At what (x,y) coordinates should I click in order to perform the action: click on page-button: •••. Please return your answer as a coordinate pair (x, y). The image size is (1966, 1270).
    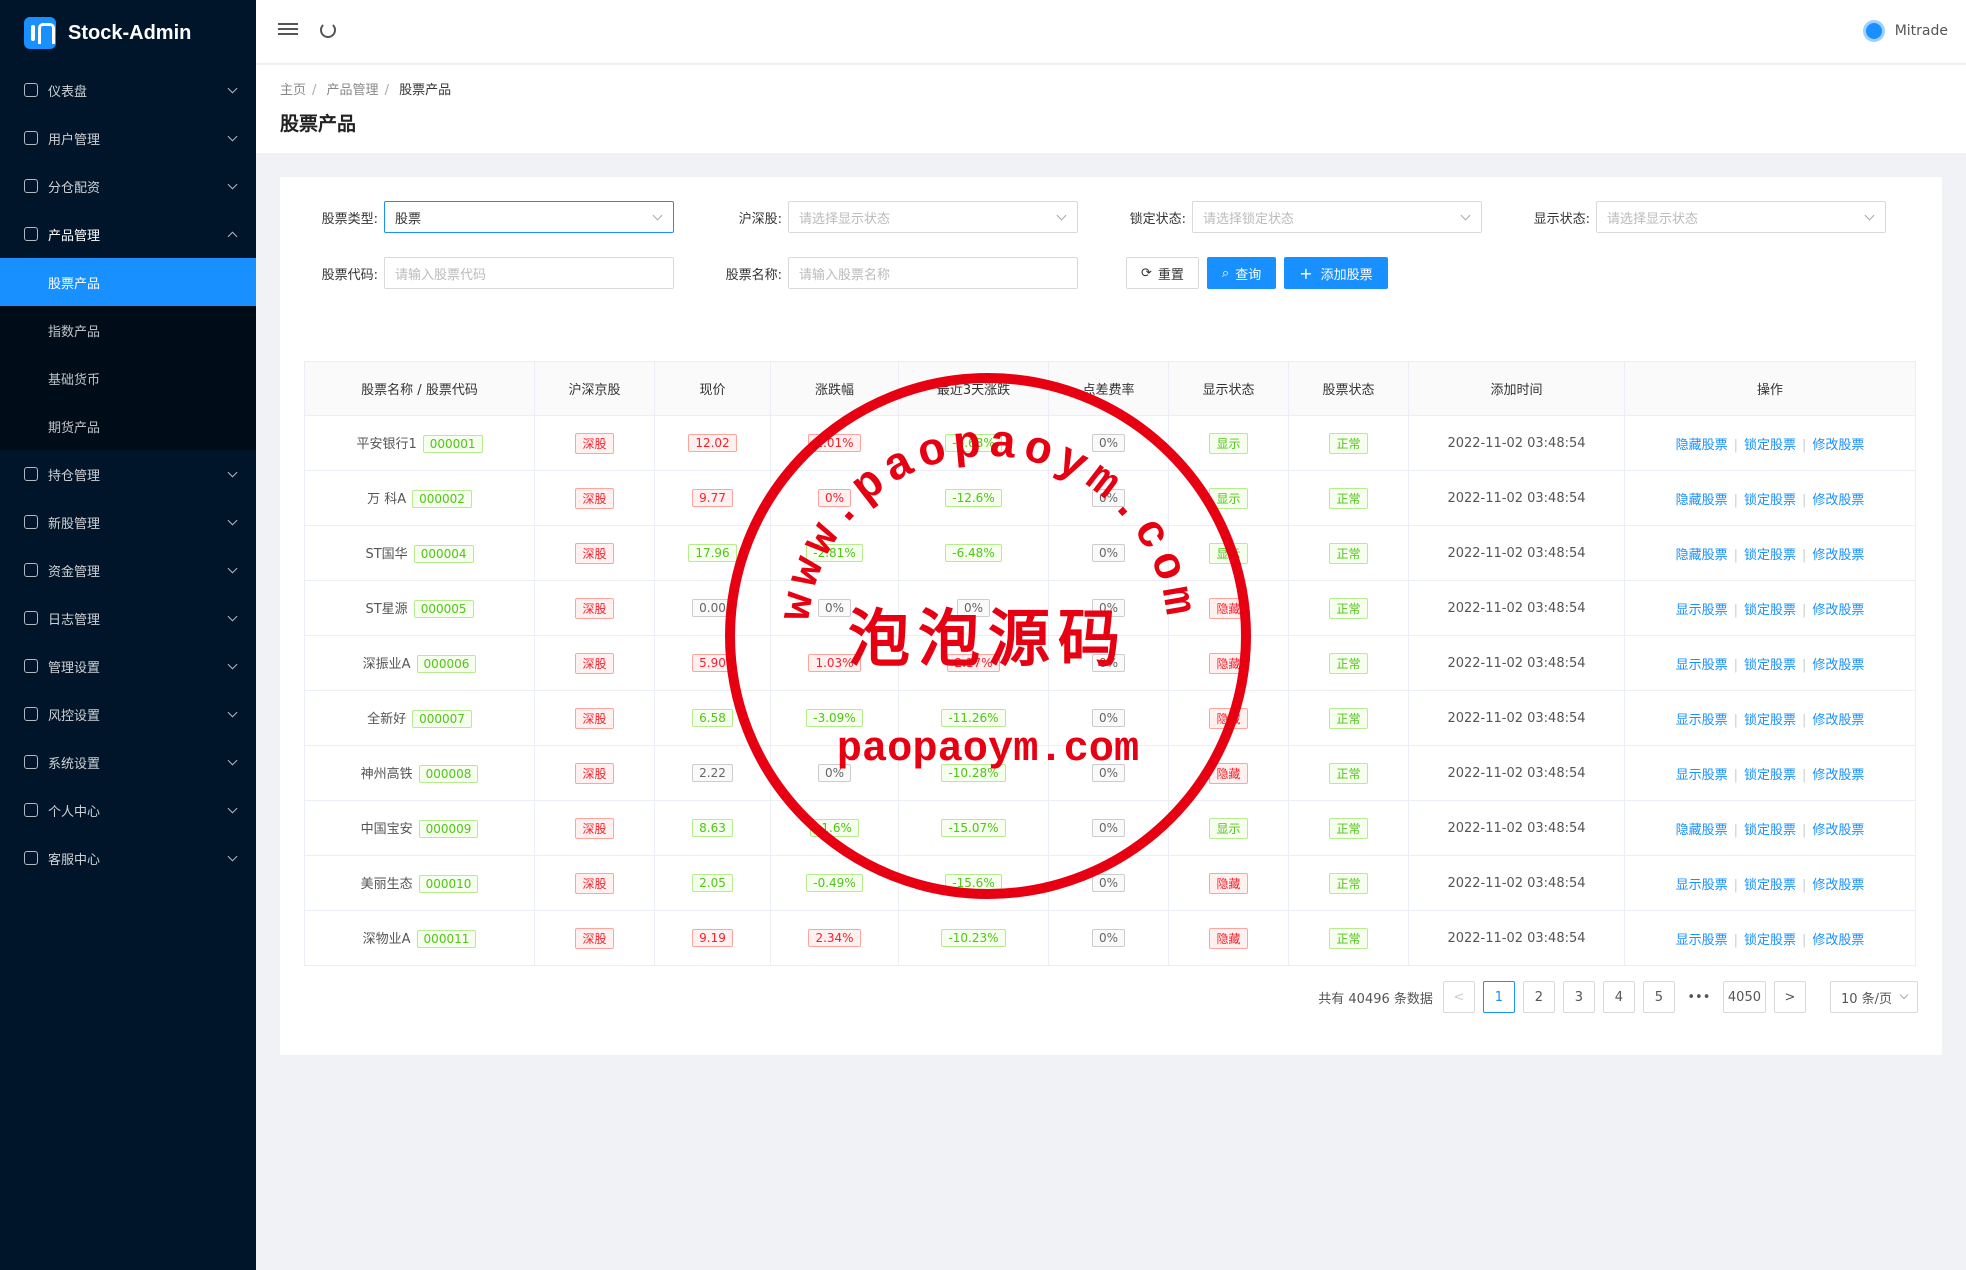
    Looking at the image, I should click on (1698, 997).